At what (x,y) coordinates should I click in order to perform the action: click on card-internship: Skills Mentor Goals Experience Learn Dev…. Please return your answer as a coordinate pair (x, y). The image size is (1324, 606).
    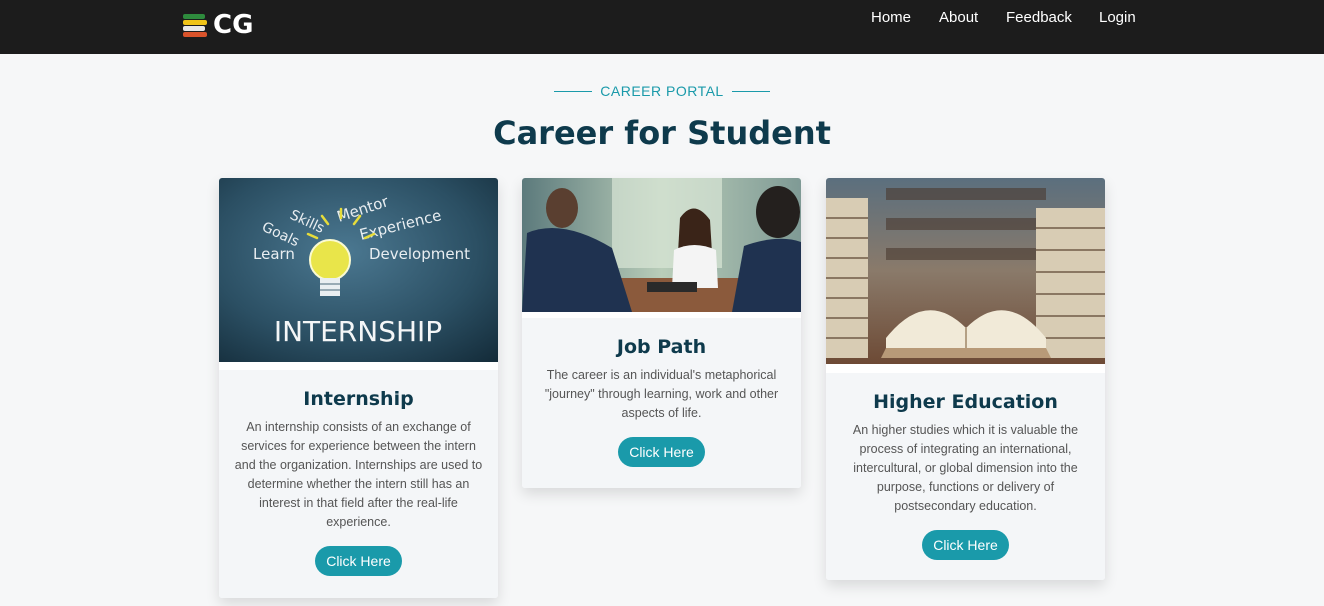
    Looking at the image, I should click on (358, 388).